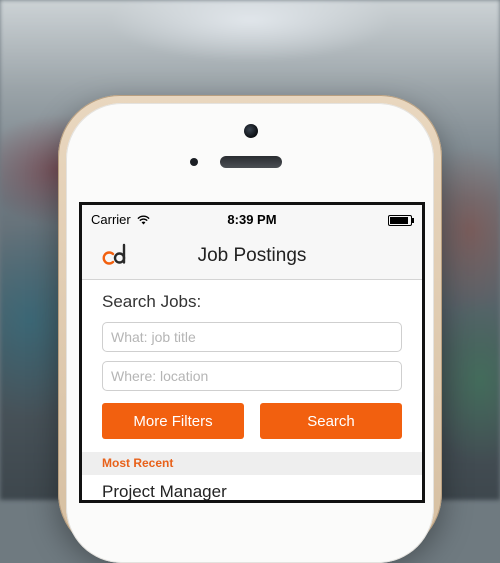 Image resolution: width=500 pixels, height=563 pixels. I want to click on clock-time: 8:39 PM, so click(252, 219).